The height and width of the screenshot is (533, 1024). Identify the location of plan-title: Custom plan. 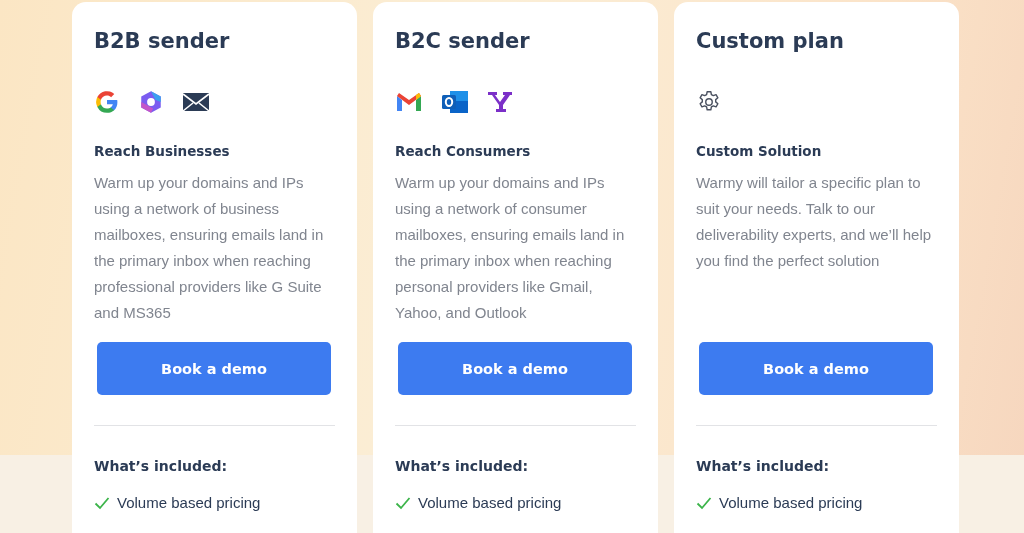
(770, 41).